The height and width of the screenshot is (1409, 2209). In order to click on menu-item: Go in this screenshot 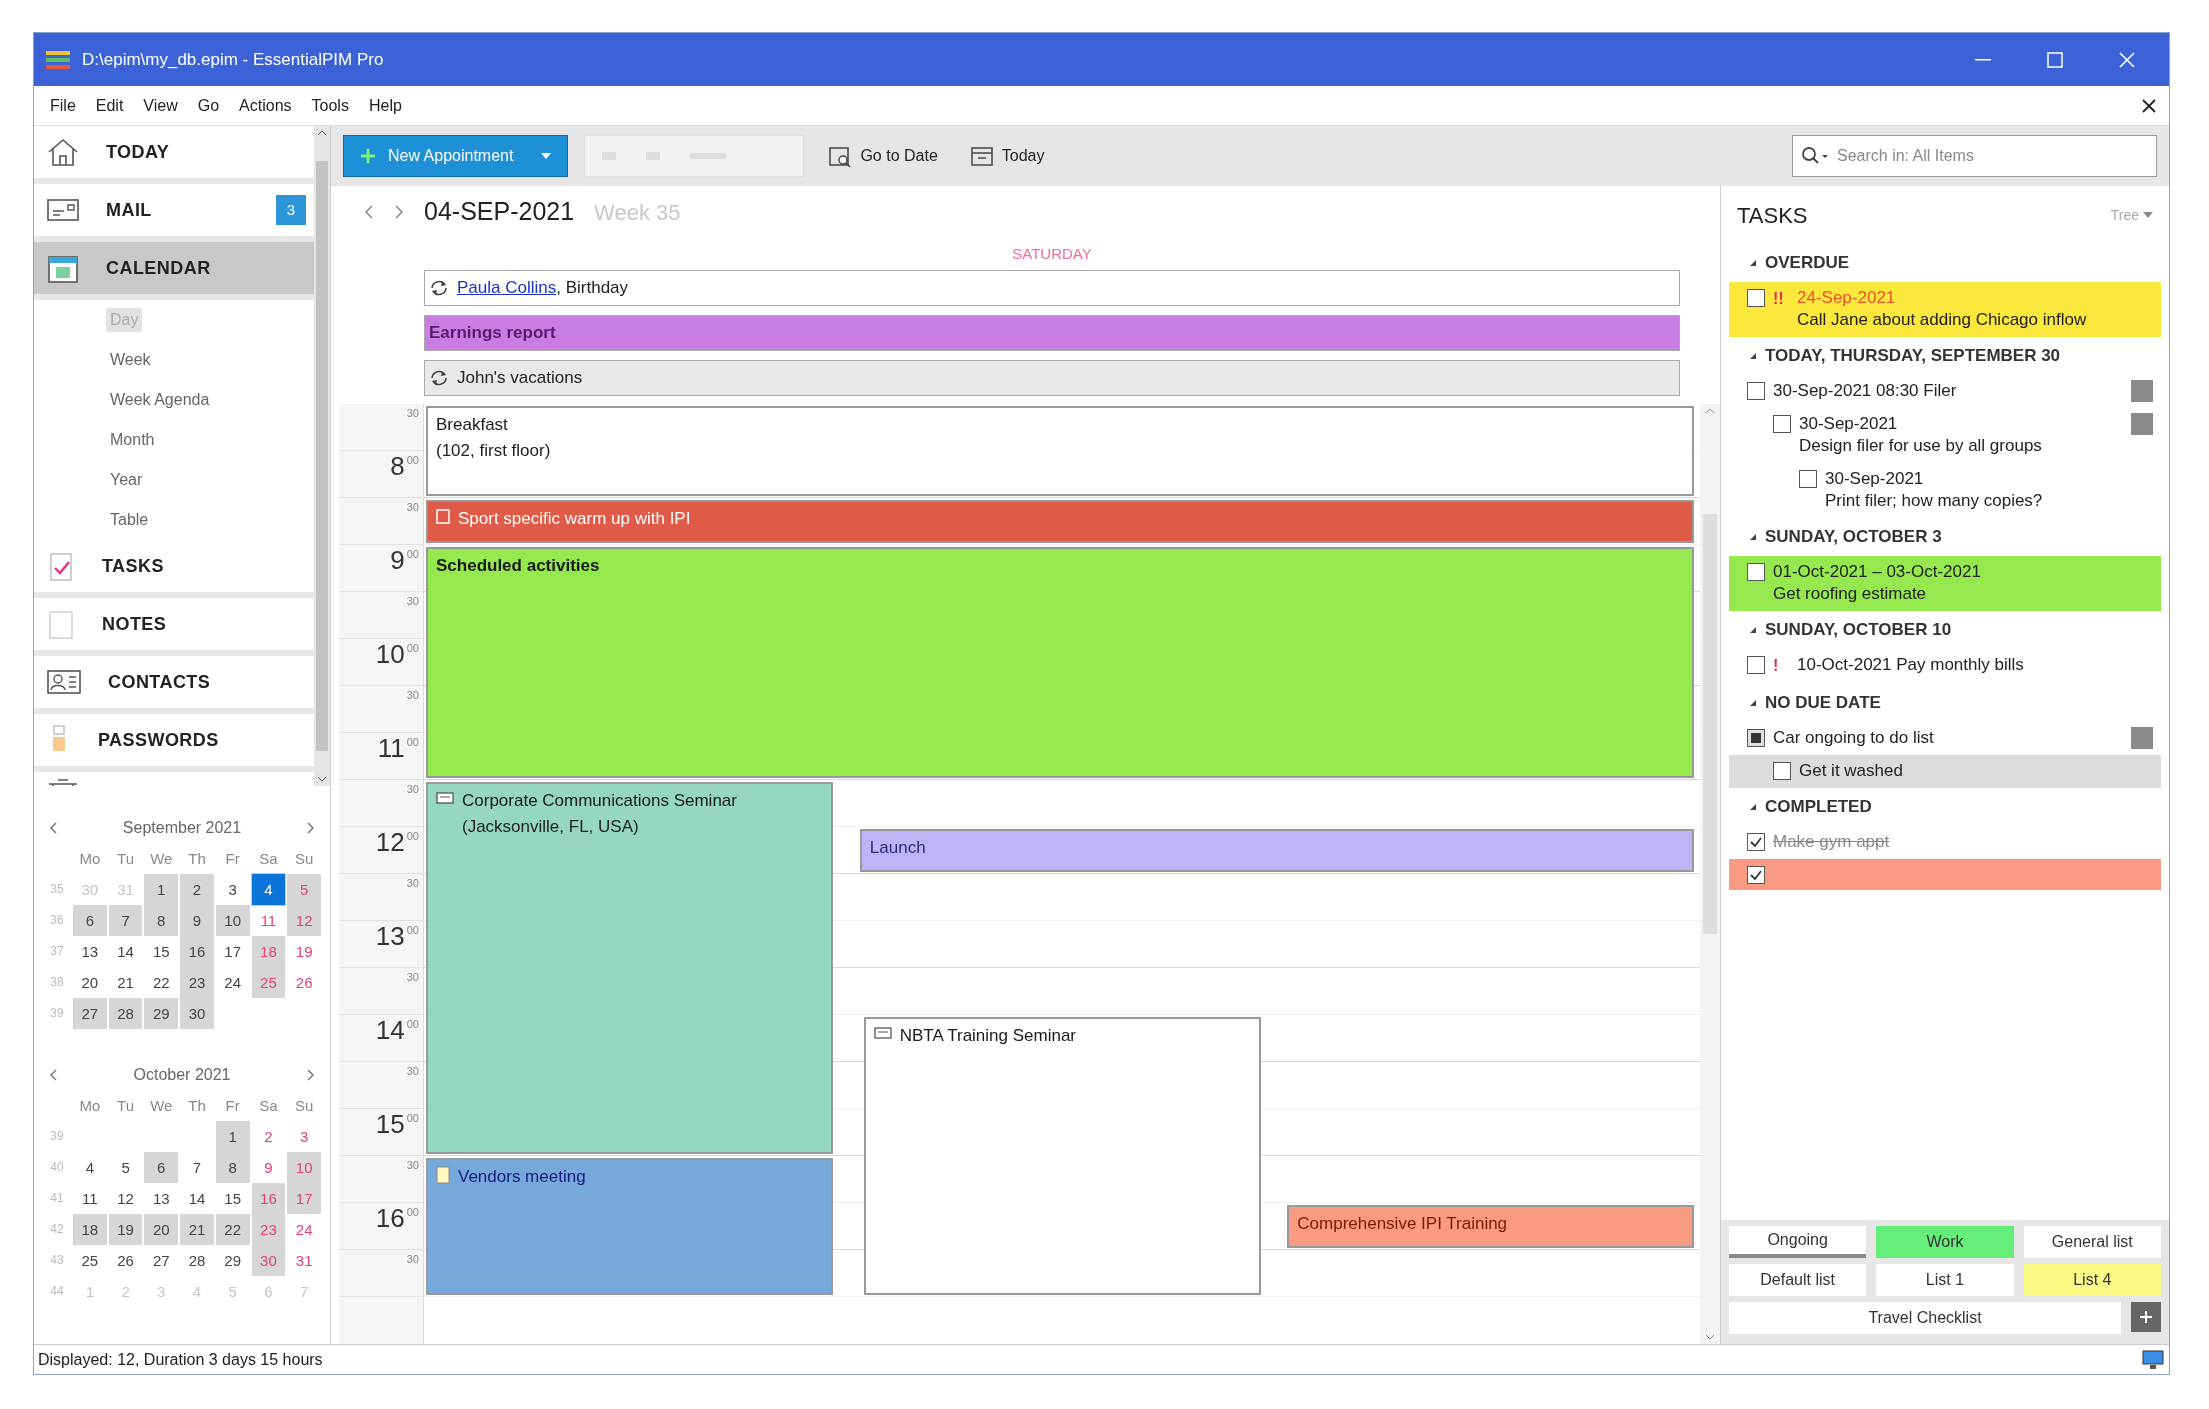, I will do `click(208, 105)`.